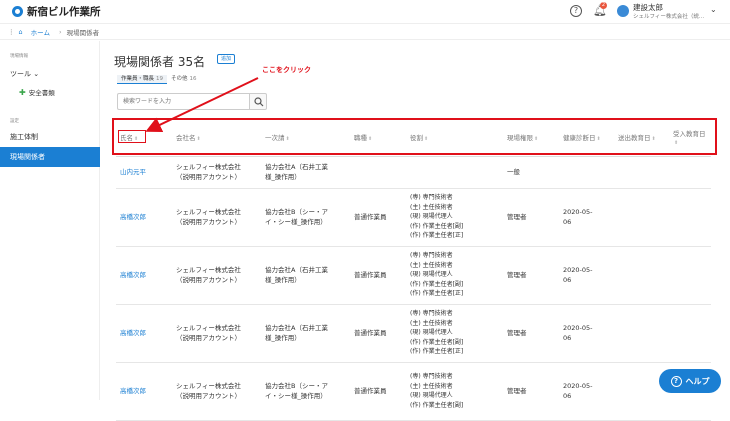  Describe the element at coordinates (183, 101) in the screenshot. I see `search-input` at that location.